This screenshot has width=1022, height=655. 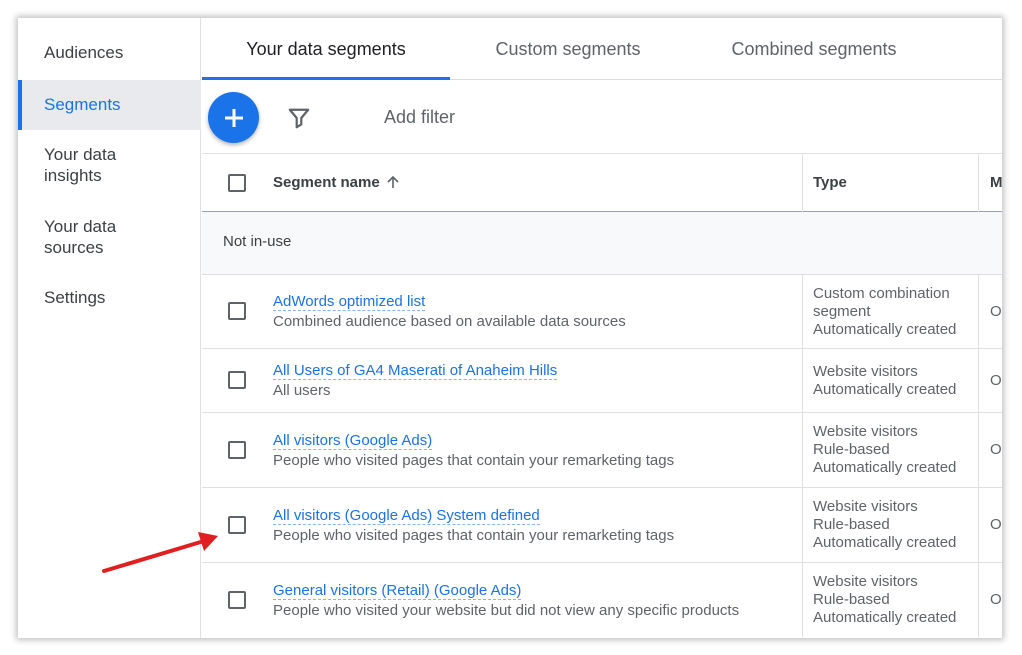 What do you see at coordinates (109, 52) in the screenshot?
I see `sidebar-item-audiences: Audiences` at bounding box center [109, 52].